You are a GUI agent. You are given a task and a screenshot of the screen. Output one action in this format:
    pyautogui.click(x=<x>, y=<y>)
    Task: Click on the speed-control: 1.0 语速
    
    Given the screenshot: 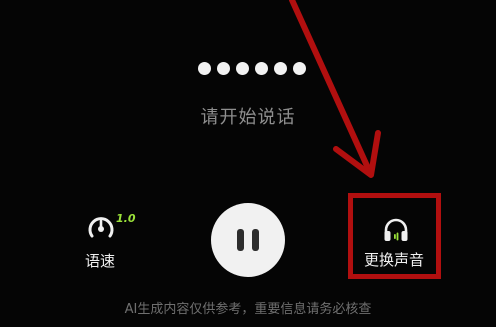 What is the action you would take?
    pyautogui.click(x=108, y=242)
    